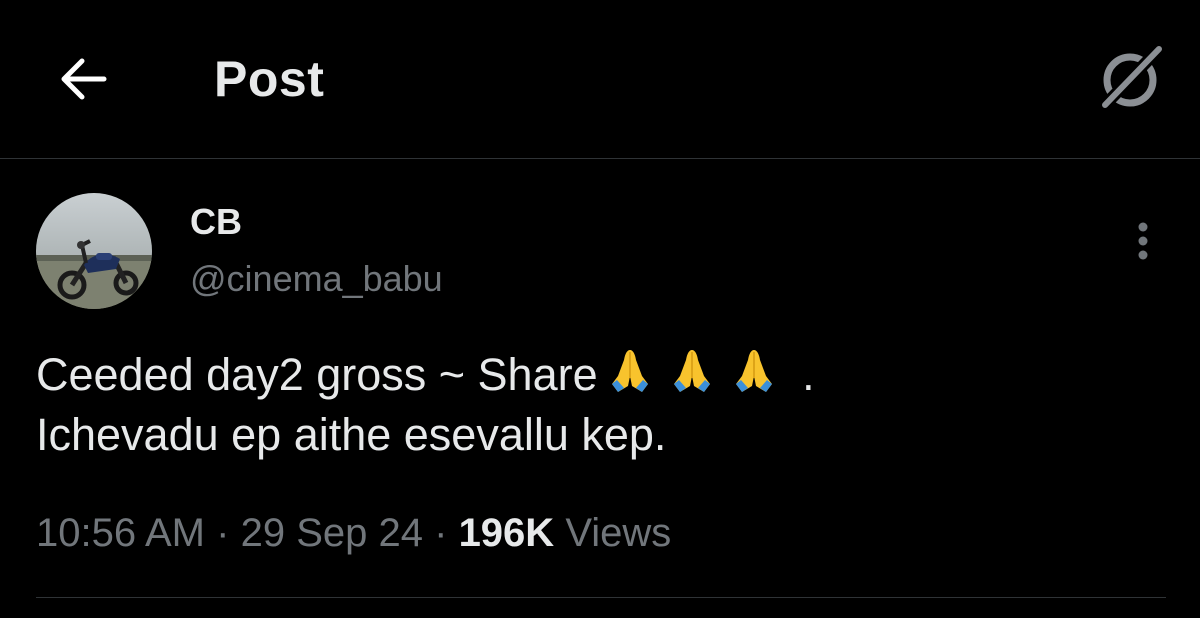 The width and height of the screenshot is (1200, 618). I want to click on views-label: Views, so click(618, 533).